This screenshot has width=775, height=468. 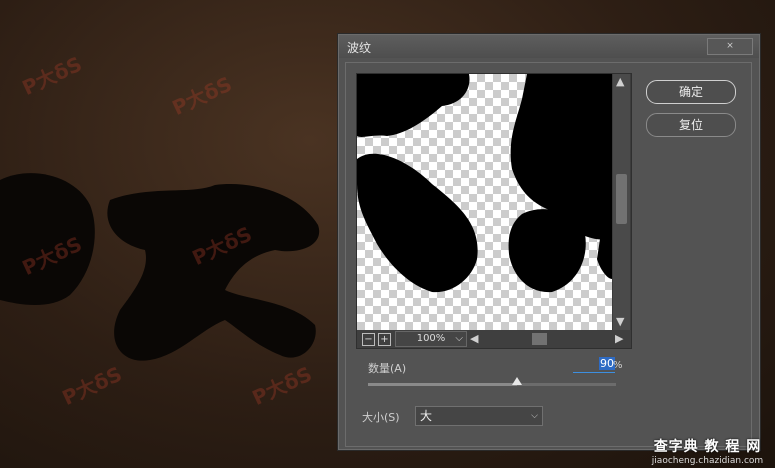 What do you see at coordinates (691, 125) in the screenshot?
I see `reset-button: 复位` at bounding box center [691, 125].